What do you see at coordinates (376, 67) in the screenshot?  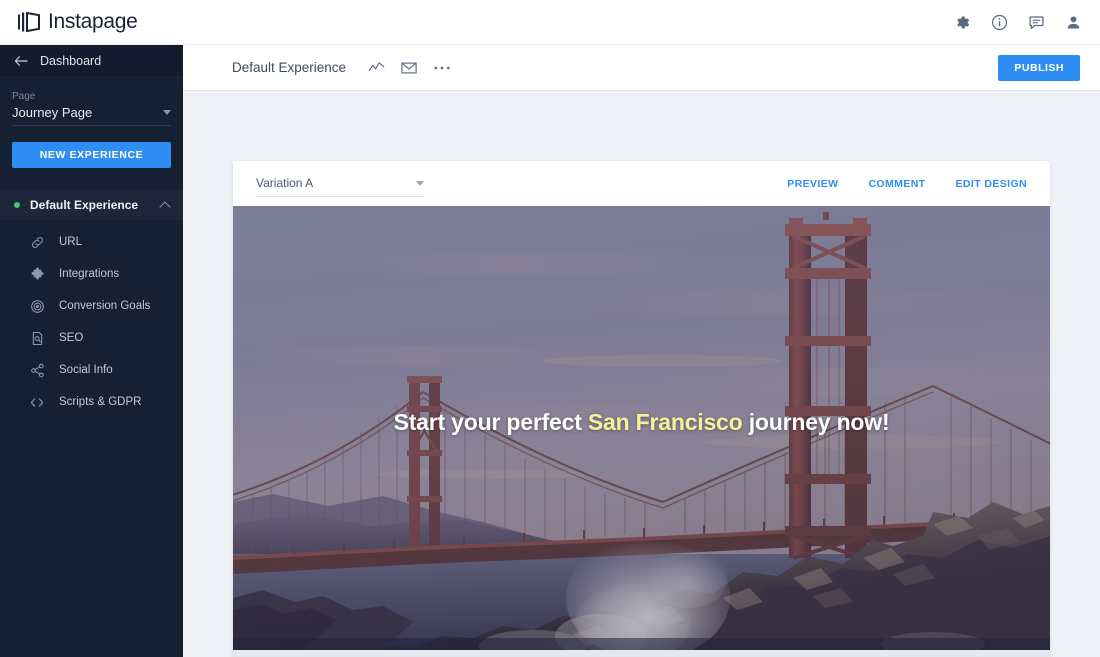 I see `analytics-line-chart-icon` at bounding box center [376, 67].